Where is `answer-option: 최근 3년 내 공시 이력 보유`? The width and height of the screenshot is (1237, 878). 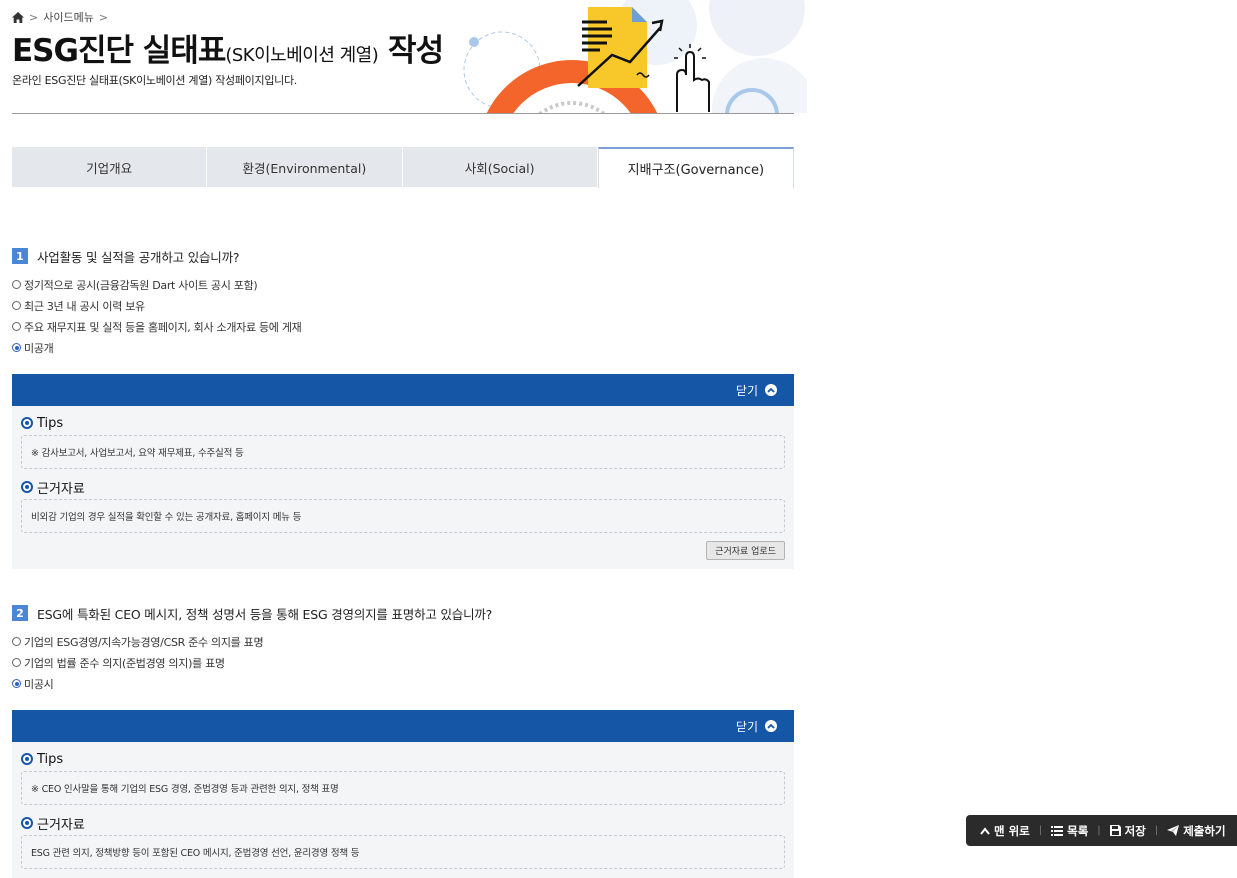
answer-option: 최근 3년 내 공시 이력 보유 is located at coordinates (403, 305).